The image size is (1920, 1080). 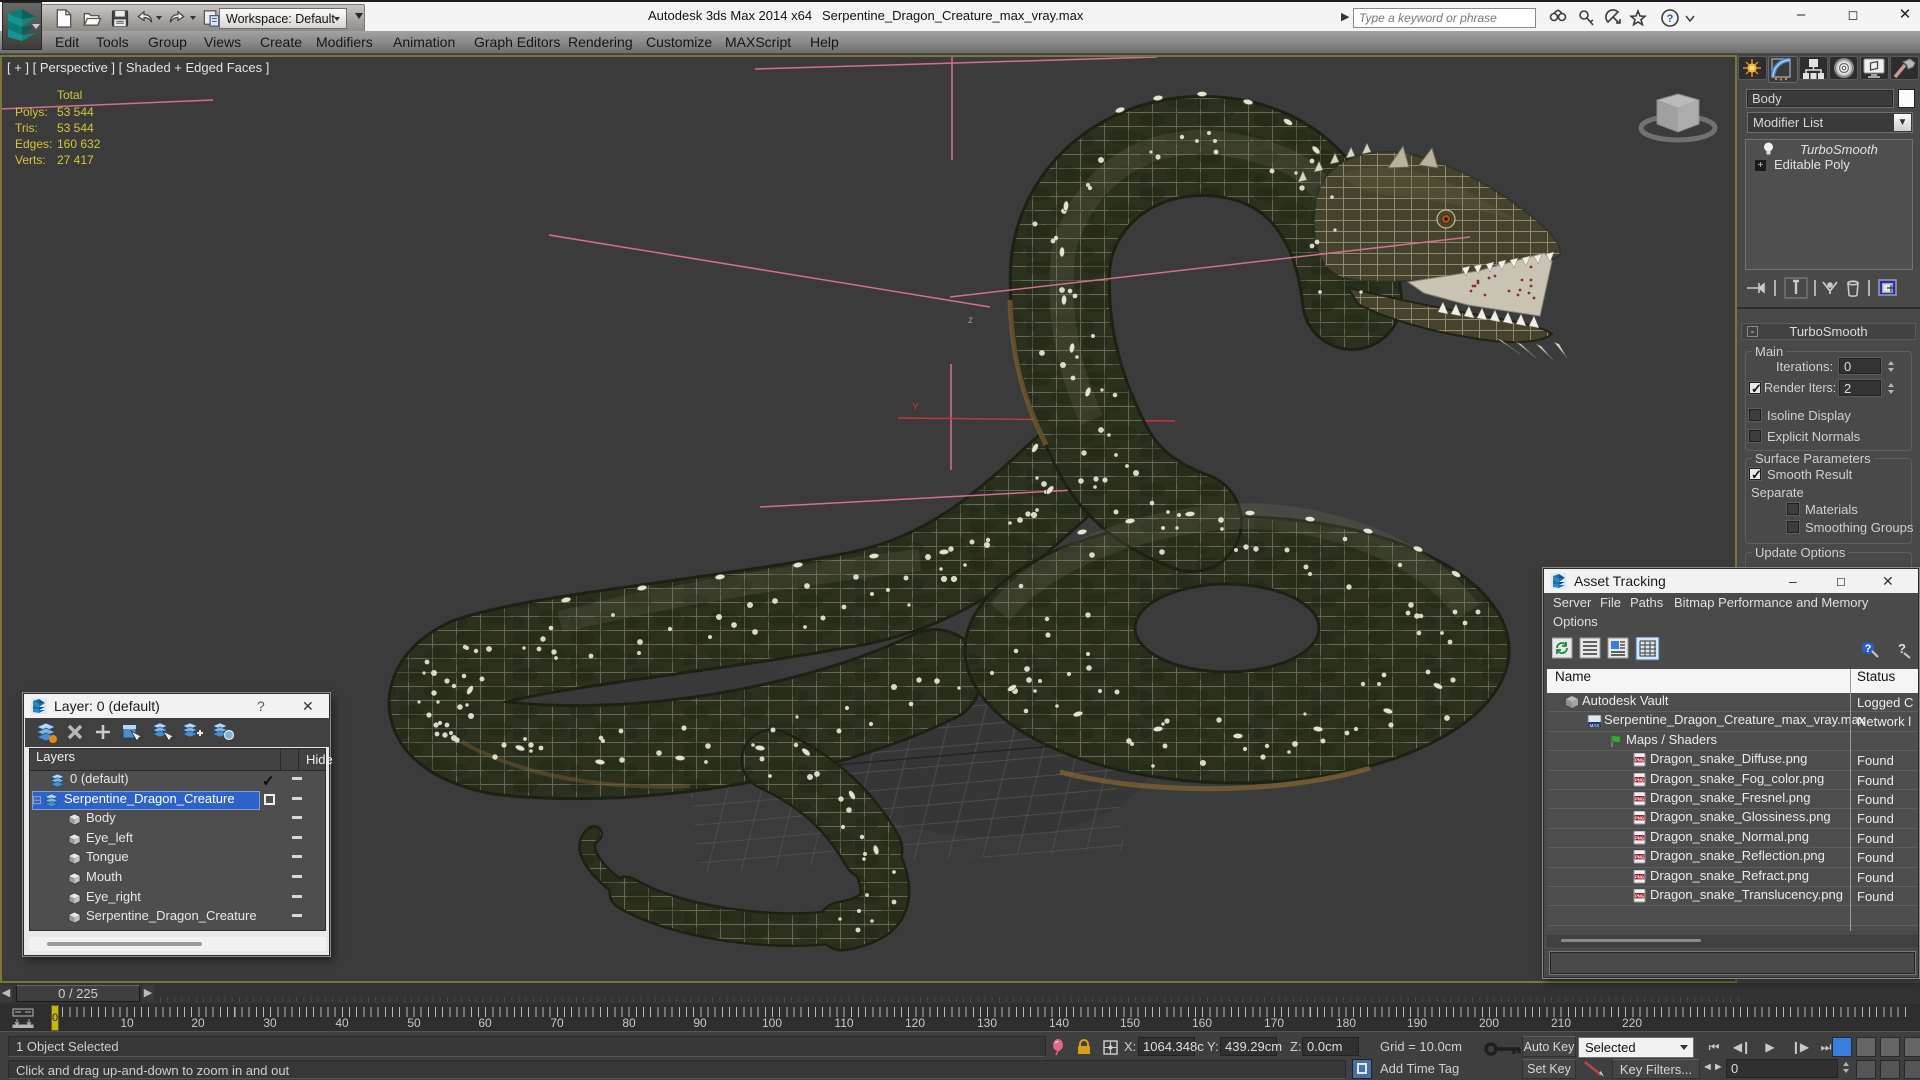 What do you see at coordinates (915, 407) in the screenshot?
I see `svg-text: Y` at bounding box center [915, 407].